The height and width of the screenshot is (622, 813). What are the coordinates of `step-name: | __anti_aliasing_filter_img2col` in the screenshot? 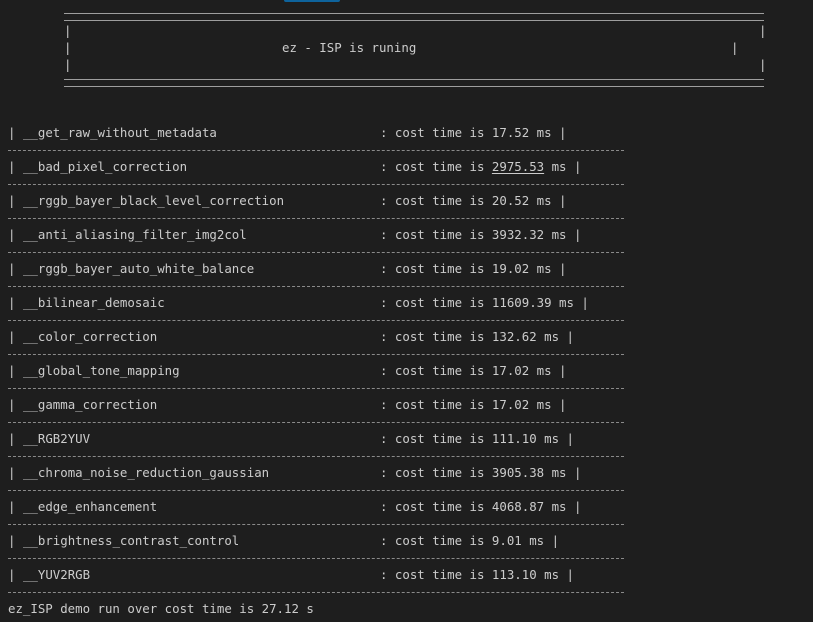 It's located at (127, 235).